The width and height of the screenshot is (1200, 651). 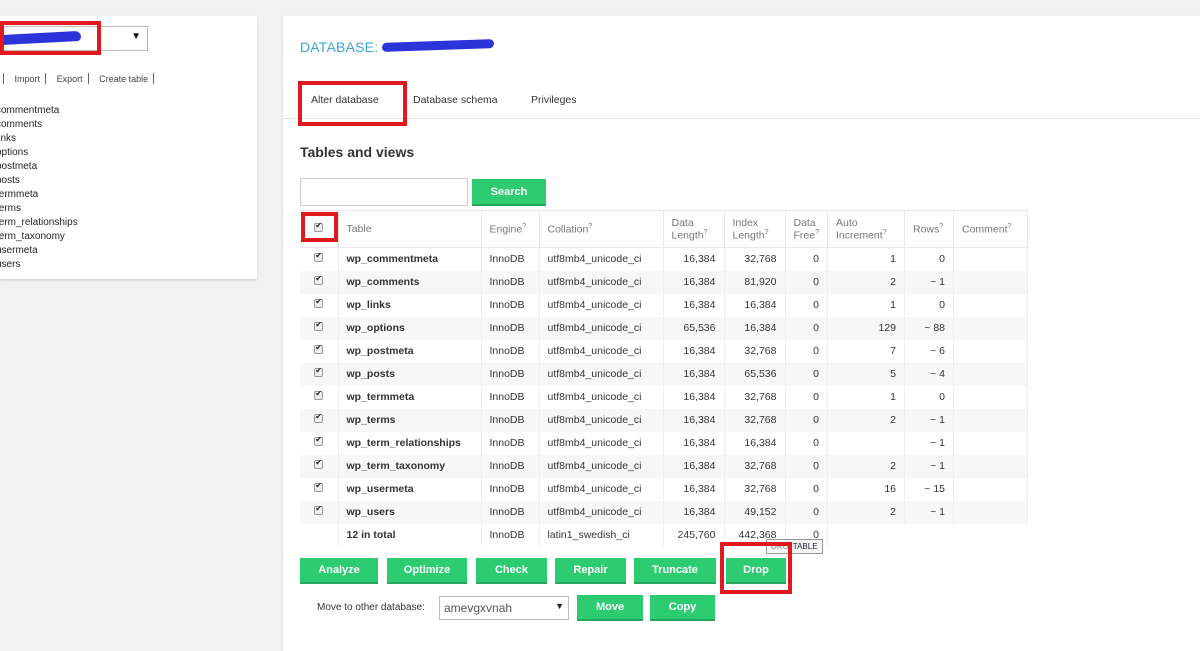 I want to click on col-data-length: Data Length?, so click(x=694, y=229).